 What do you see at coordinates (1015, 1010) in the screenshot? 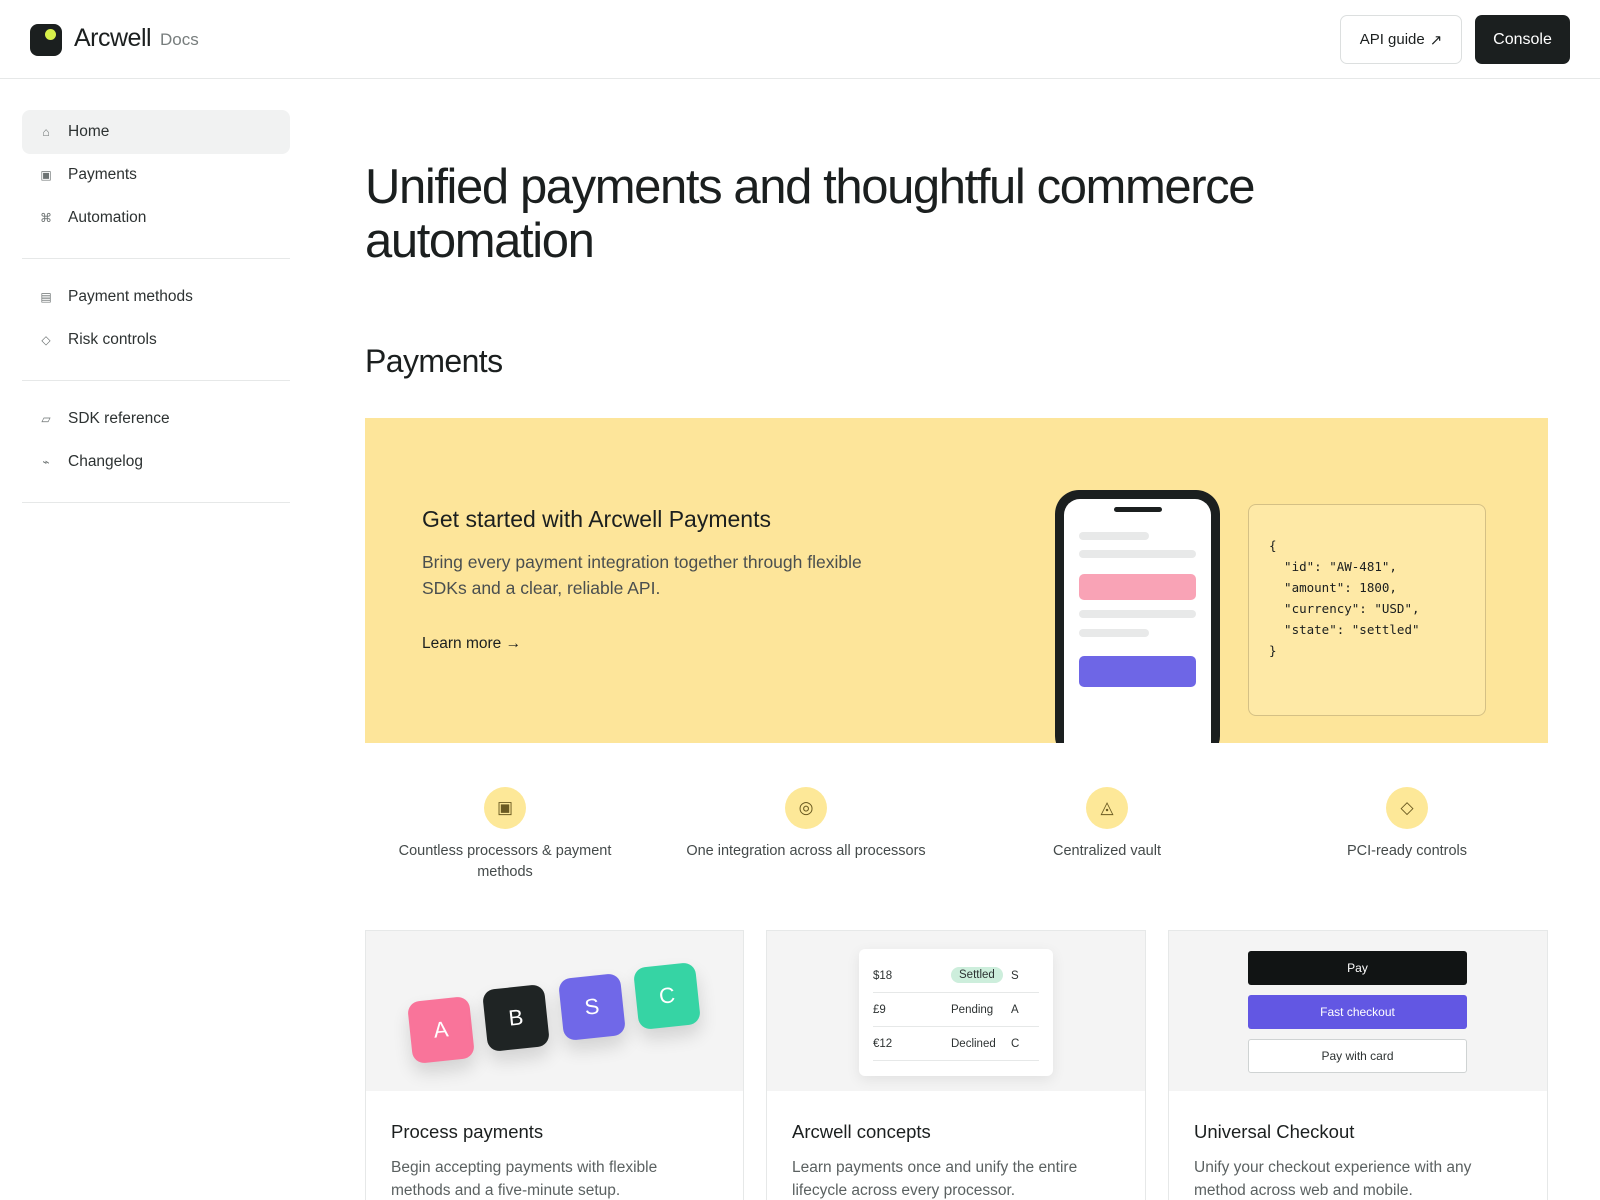
I see `processor-cell: A` at bounding box center [1015, 1010].